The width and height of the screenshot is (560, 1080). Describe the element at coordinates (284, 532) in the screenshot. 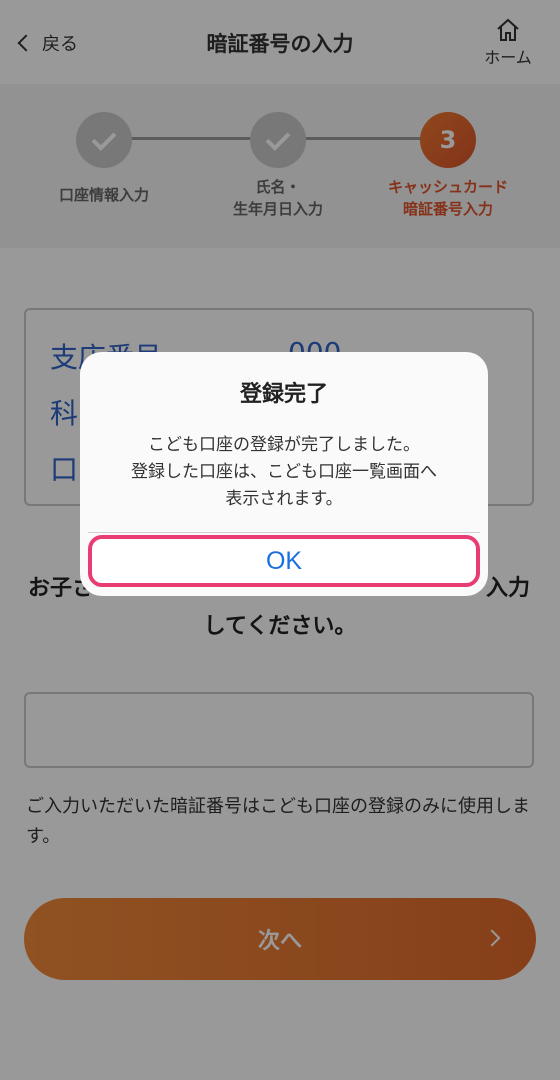

I see `dialog-divider` at that location.